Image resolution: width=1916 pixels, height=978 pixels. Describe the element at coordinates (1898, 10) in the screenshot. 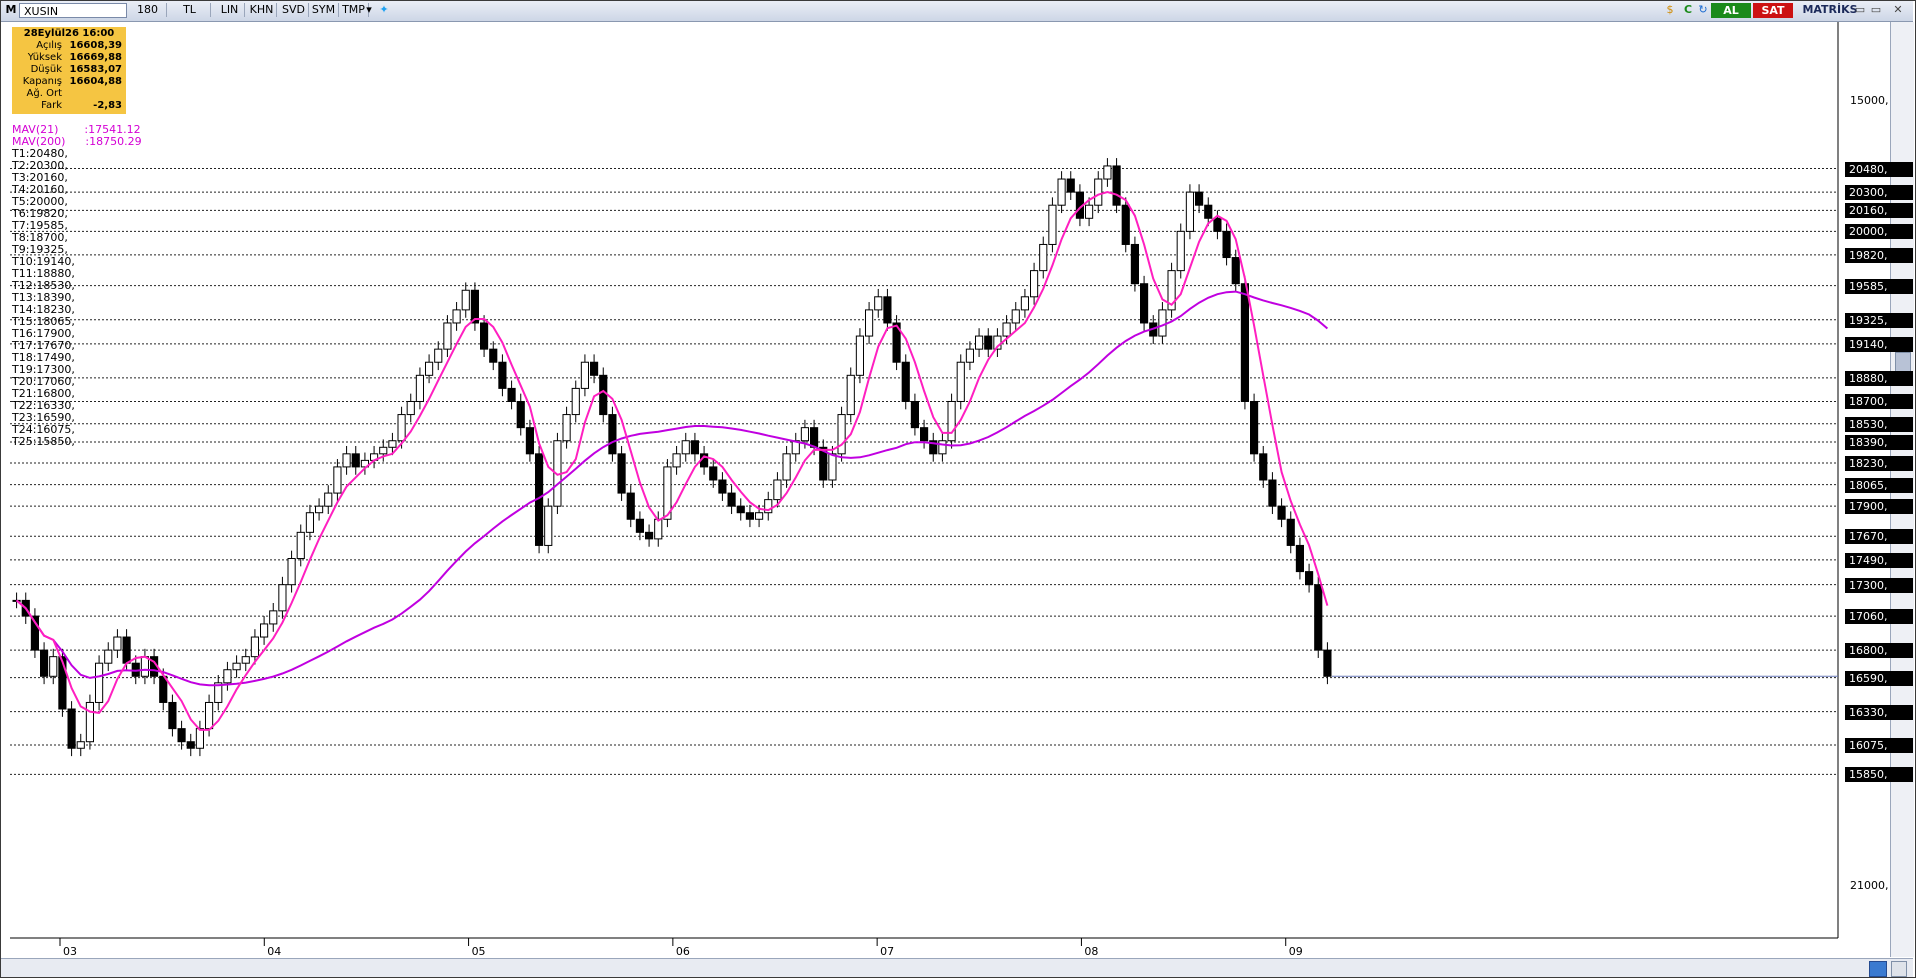

I see `close-icon: ✕` at that location.